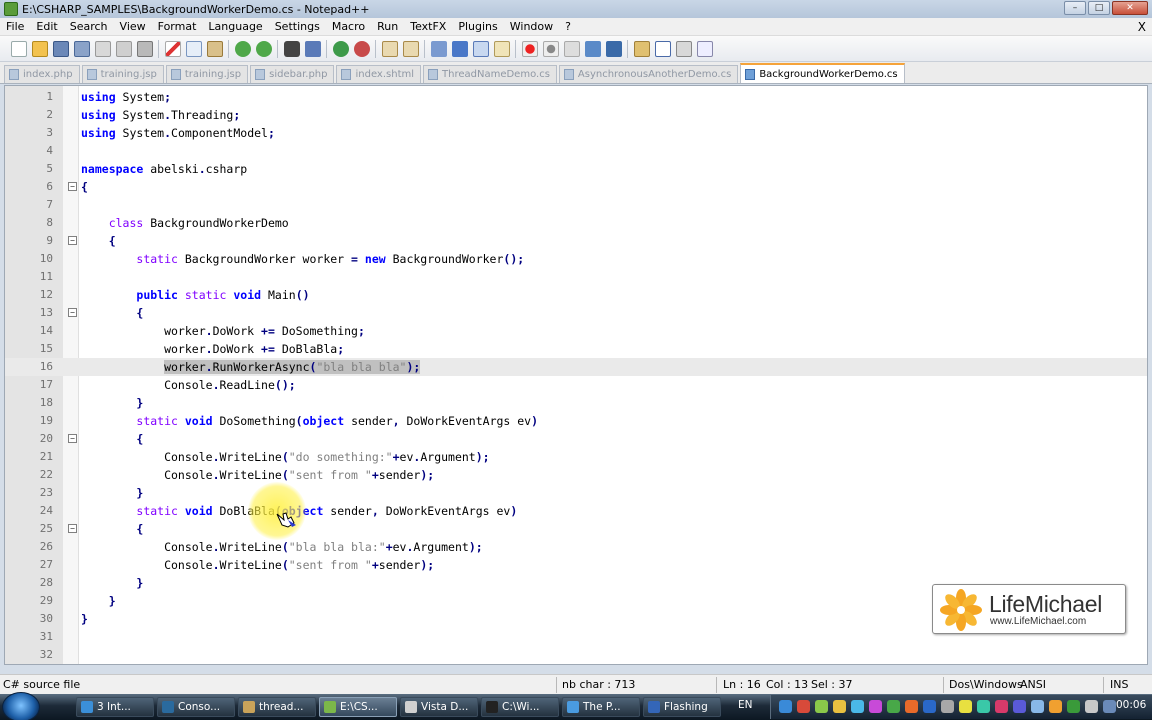 The height and width of the screenshot is (720, 1152). Describe the element at coordinates (263, 48) in the screenshot. I see `redo-icon` at that location.